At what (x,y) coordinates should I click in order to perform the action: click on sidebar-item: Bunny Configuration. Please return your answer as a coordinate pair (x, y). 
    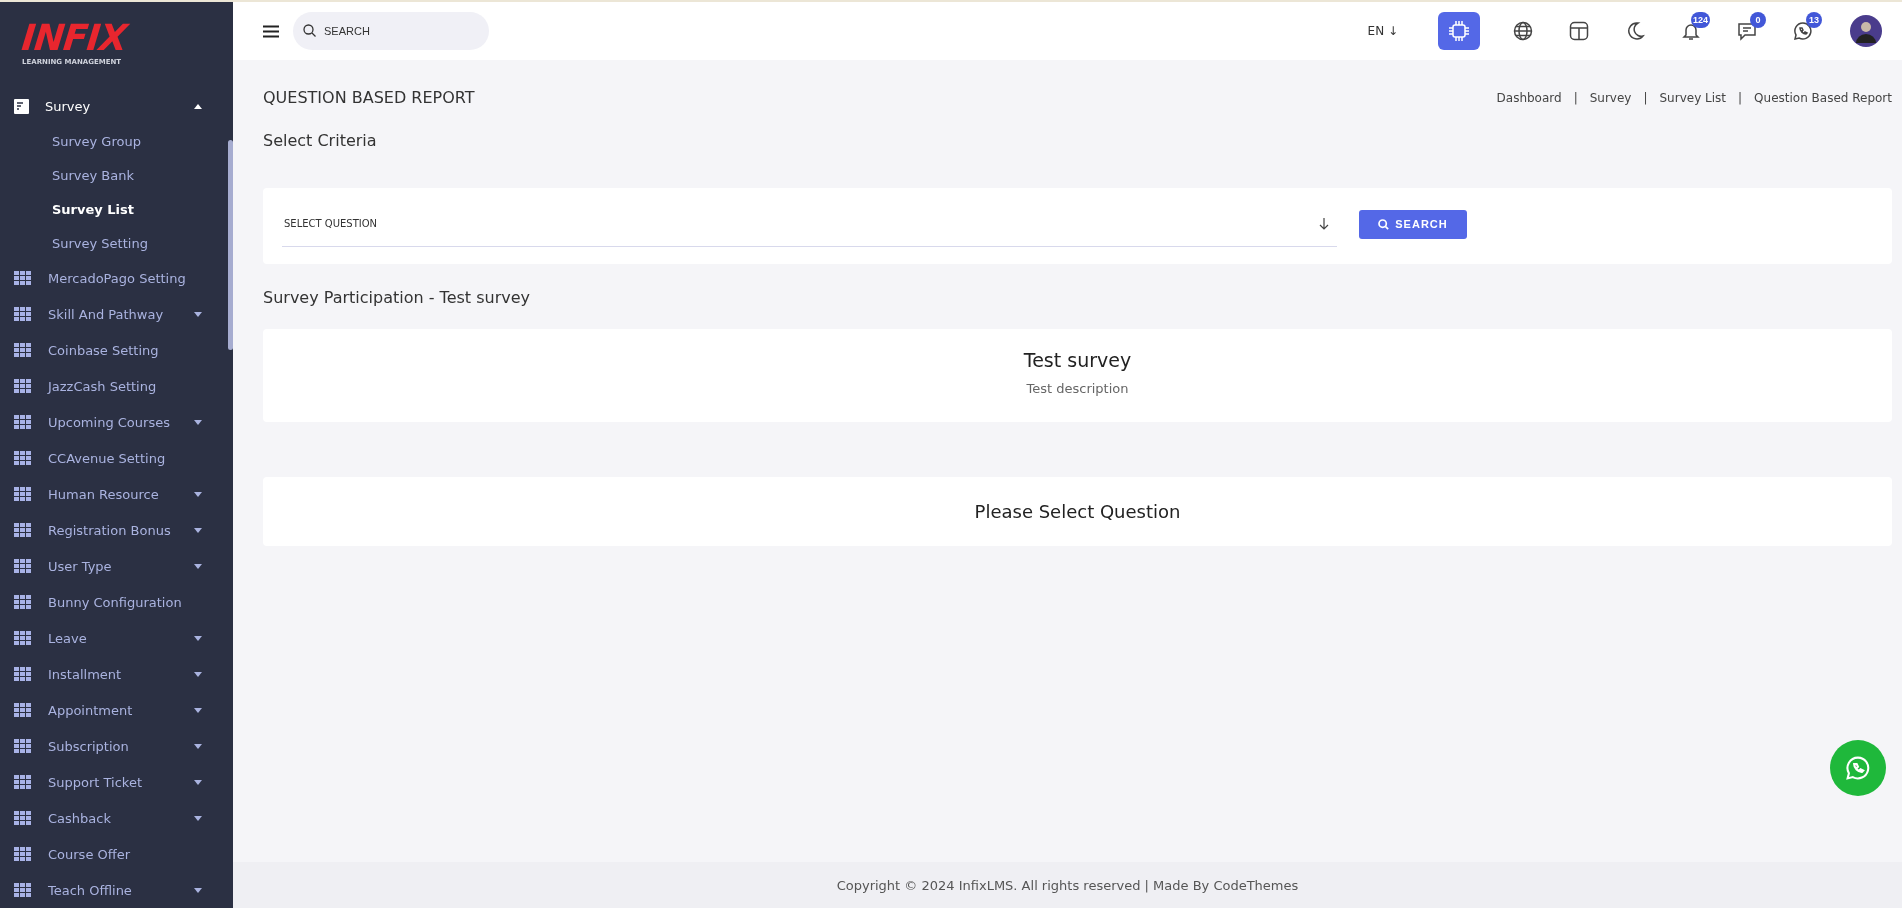
    Looking at the image, I should click on (113, 602).